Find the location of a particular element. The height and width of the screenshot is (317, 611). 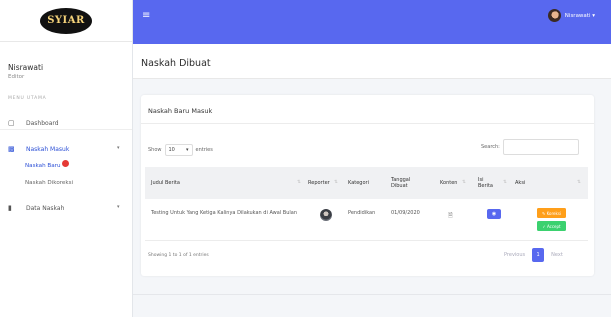

brand-logo: SYIAR is located at coordinates (66, 20).